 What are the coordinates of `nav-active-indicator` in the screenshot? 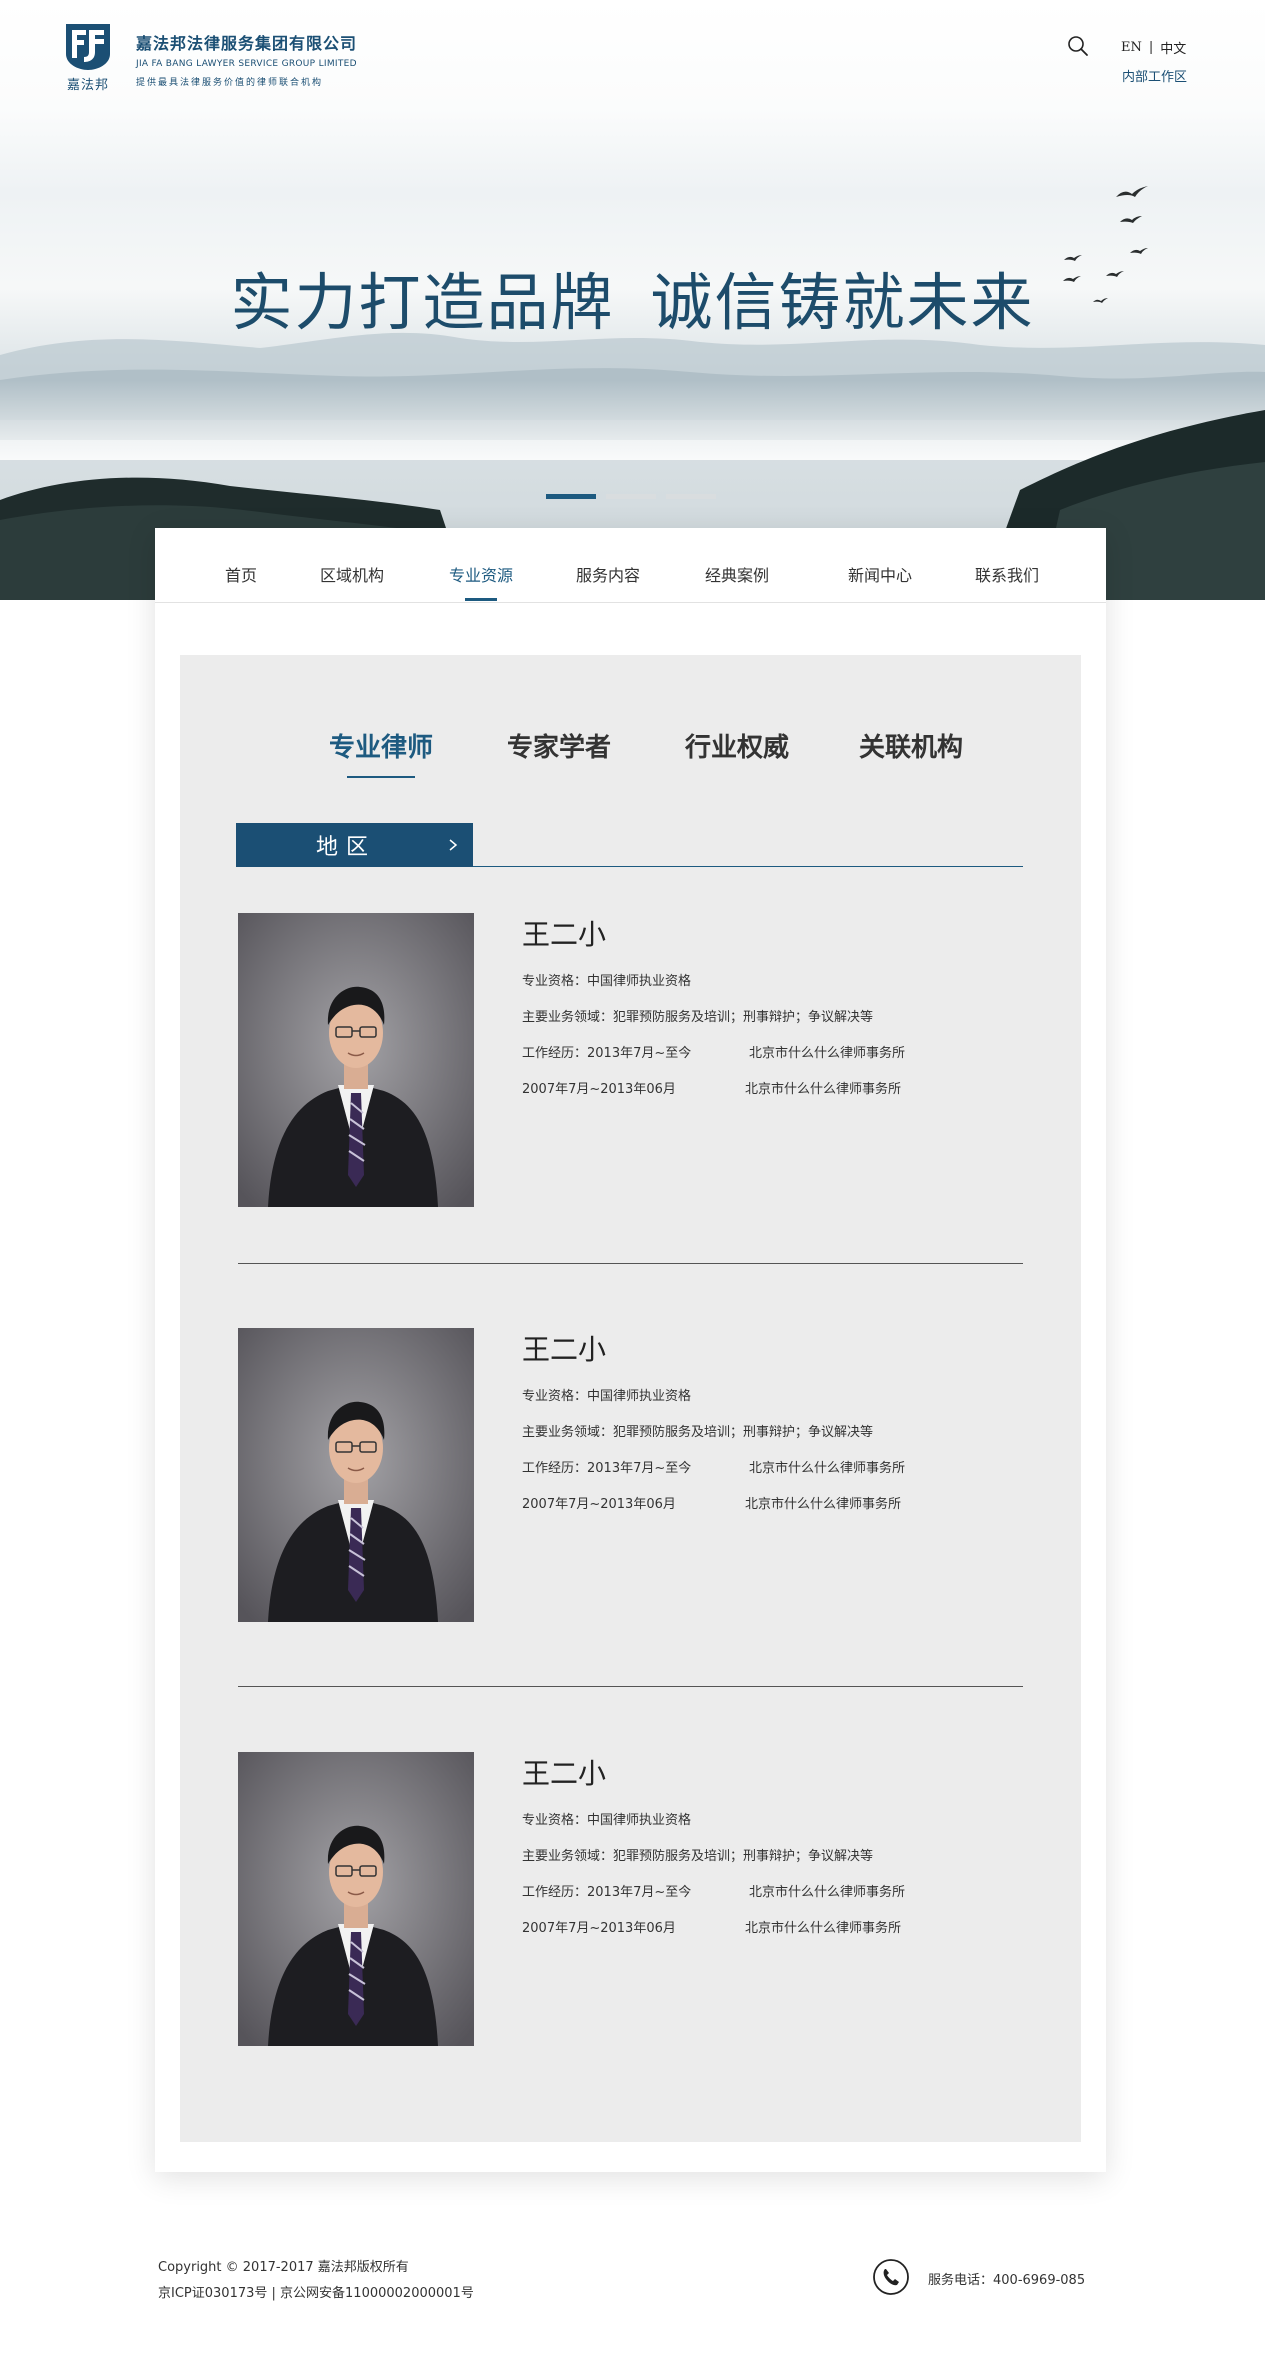 It's located at (481, 599).